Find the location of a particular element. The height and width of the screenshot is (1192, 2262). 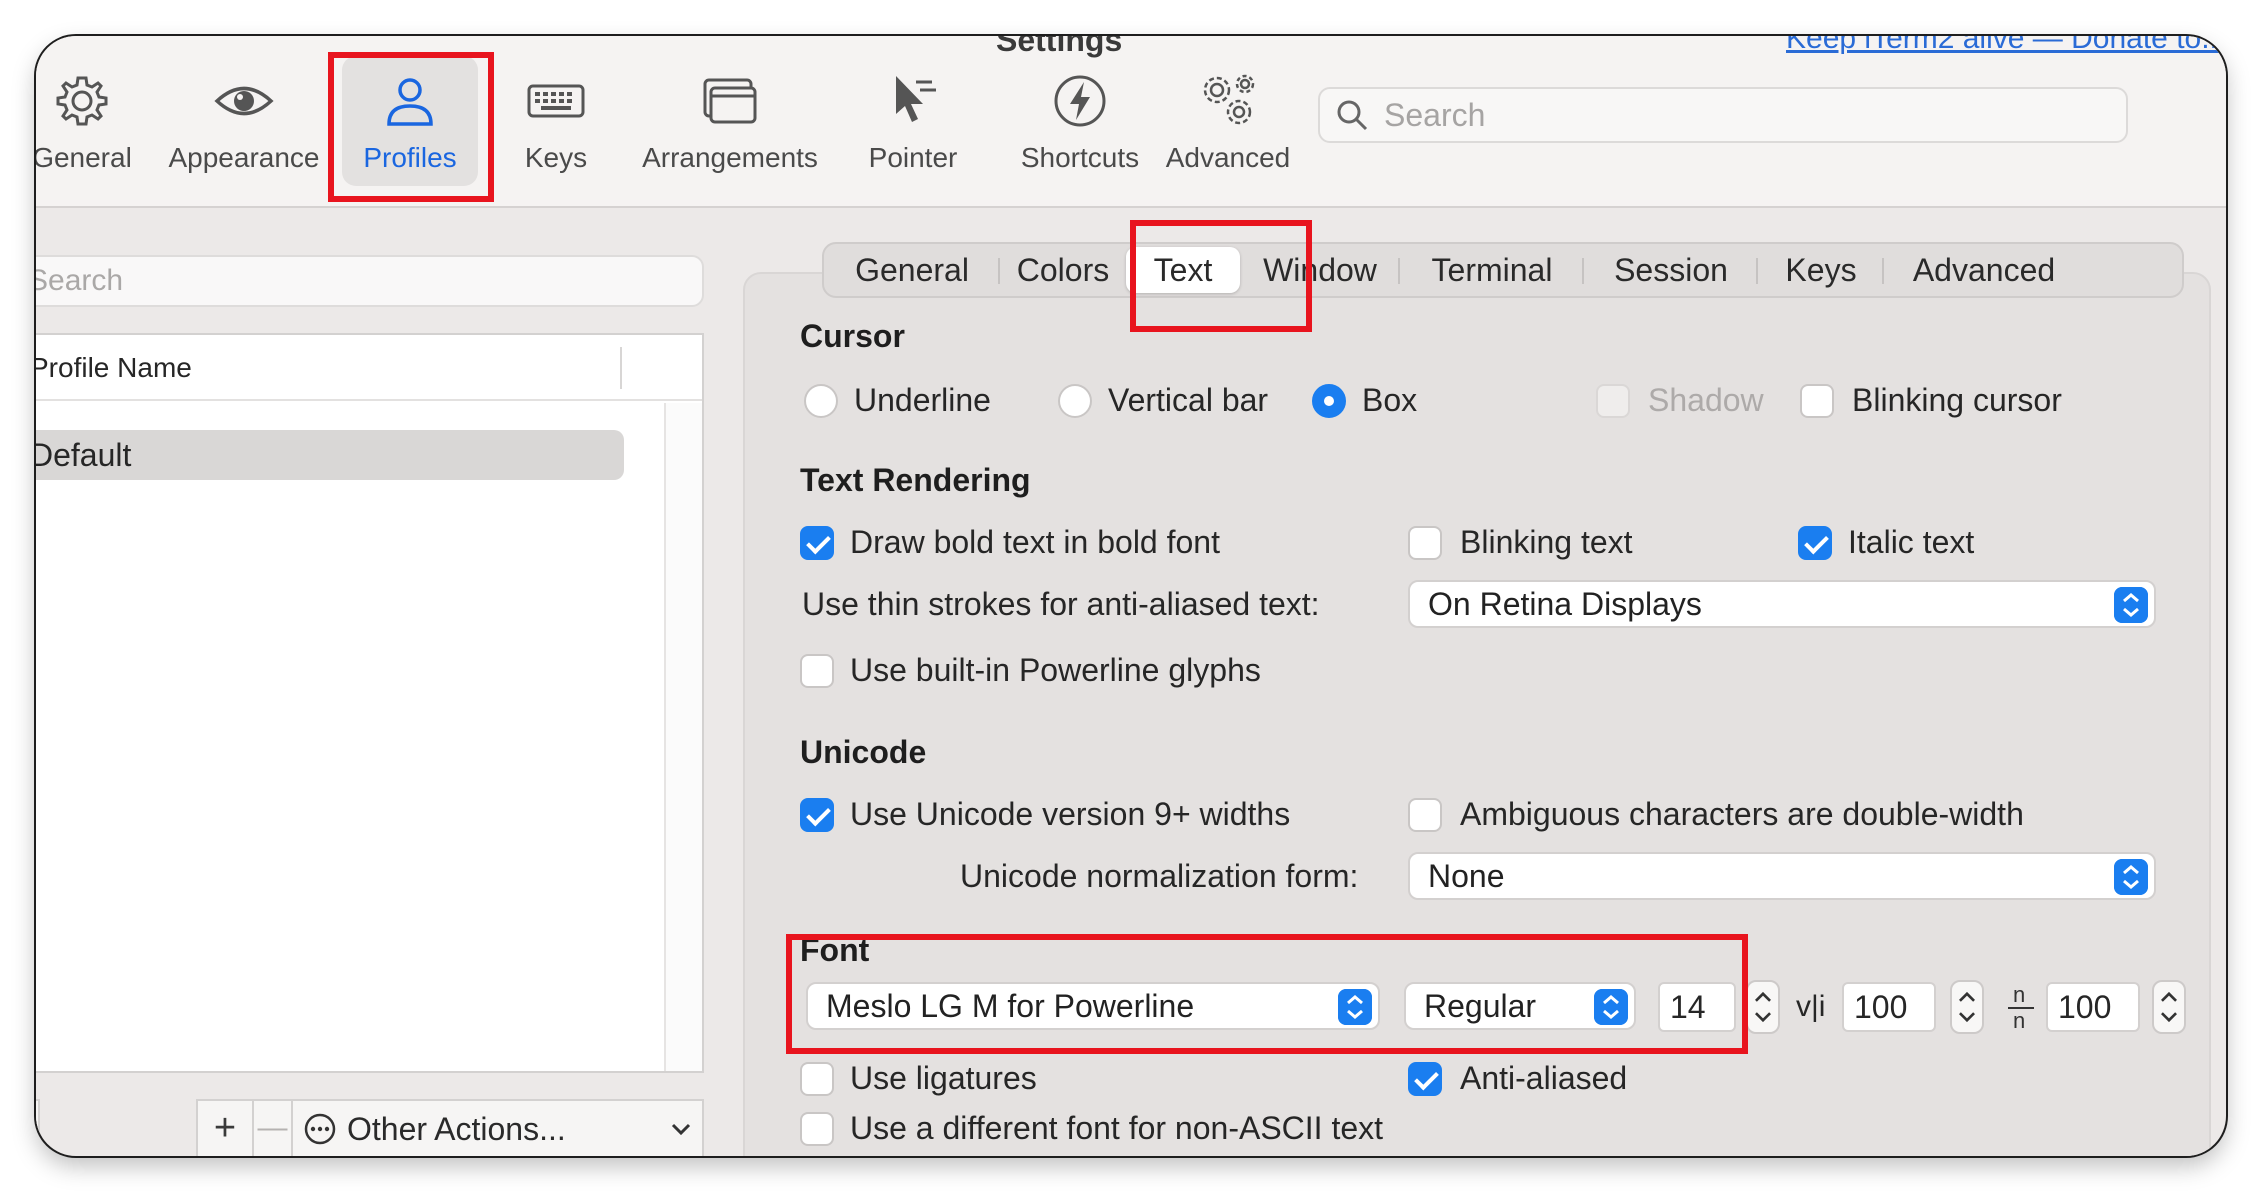

thin-strokes-value: On Retina Displays is located at coordinates (1565, 603).